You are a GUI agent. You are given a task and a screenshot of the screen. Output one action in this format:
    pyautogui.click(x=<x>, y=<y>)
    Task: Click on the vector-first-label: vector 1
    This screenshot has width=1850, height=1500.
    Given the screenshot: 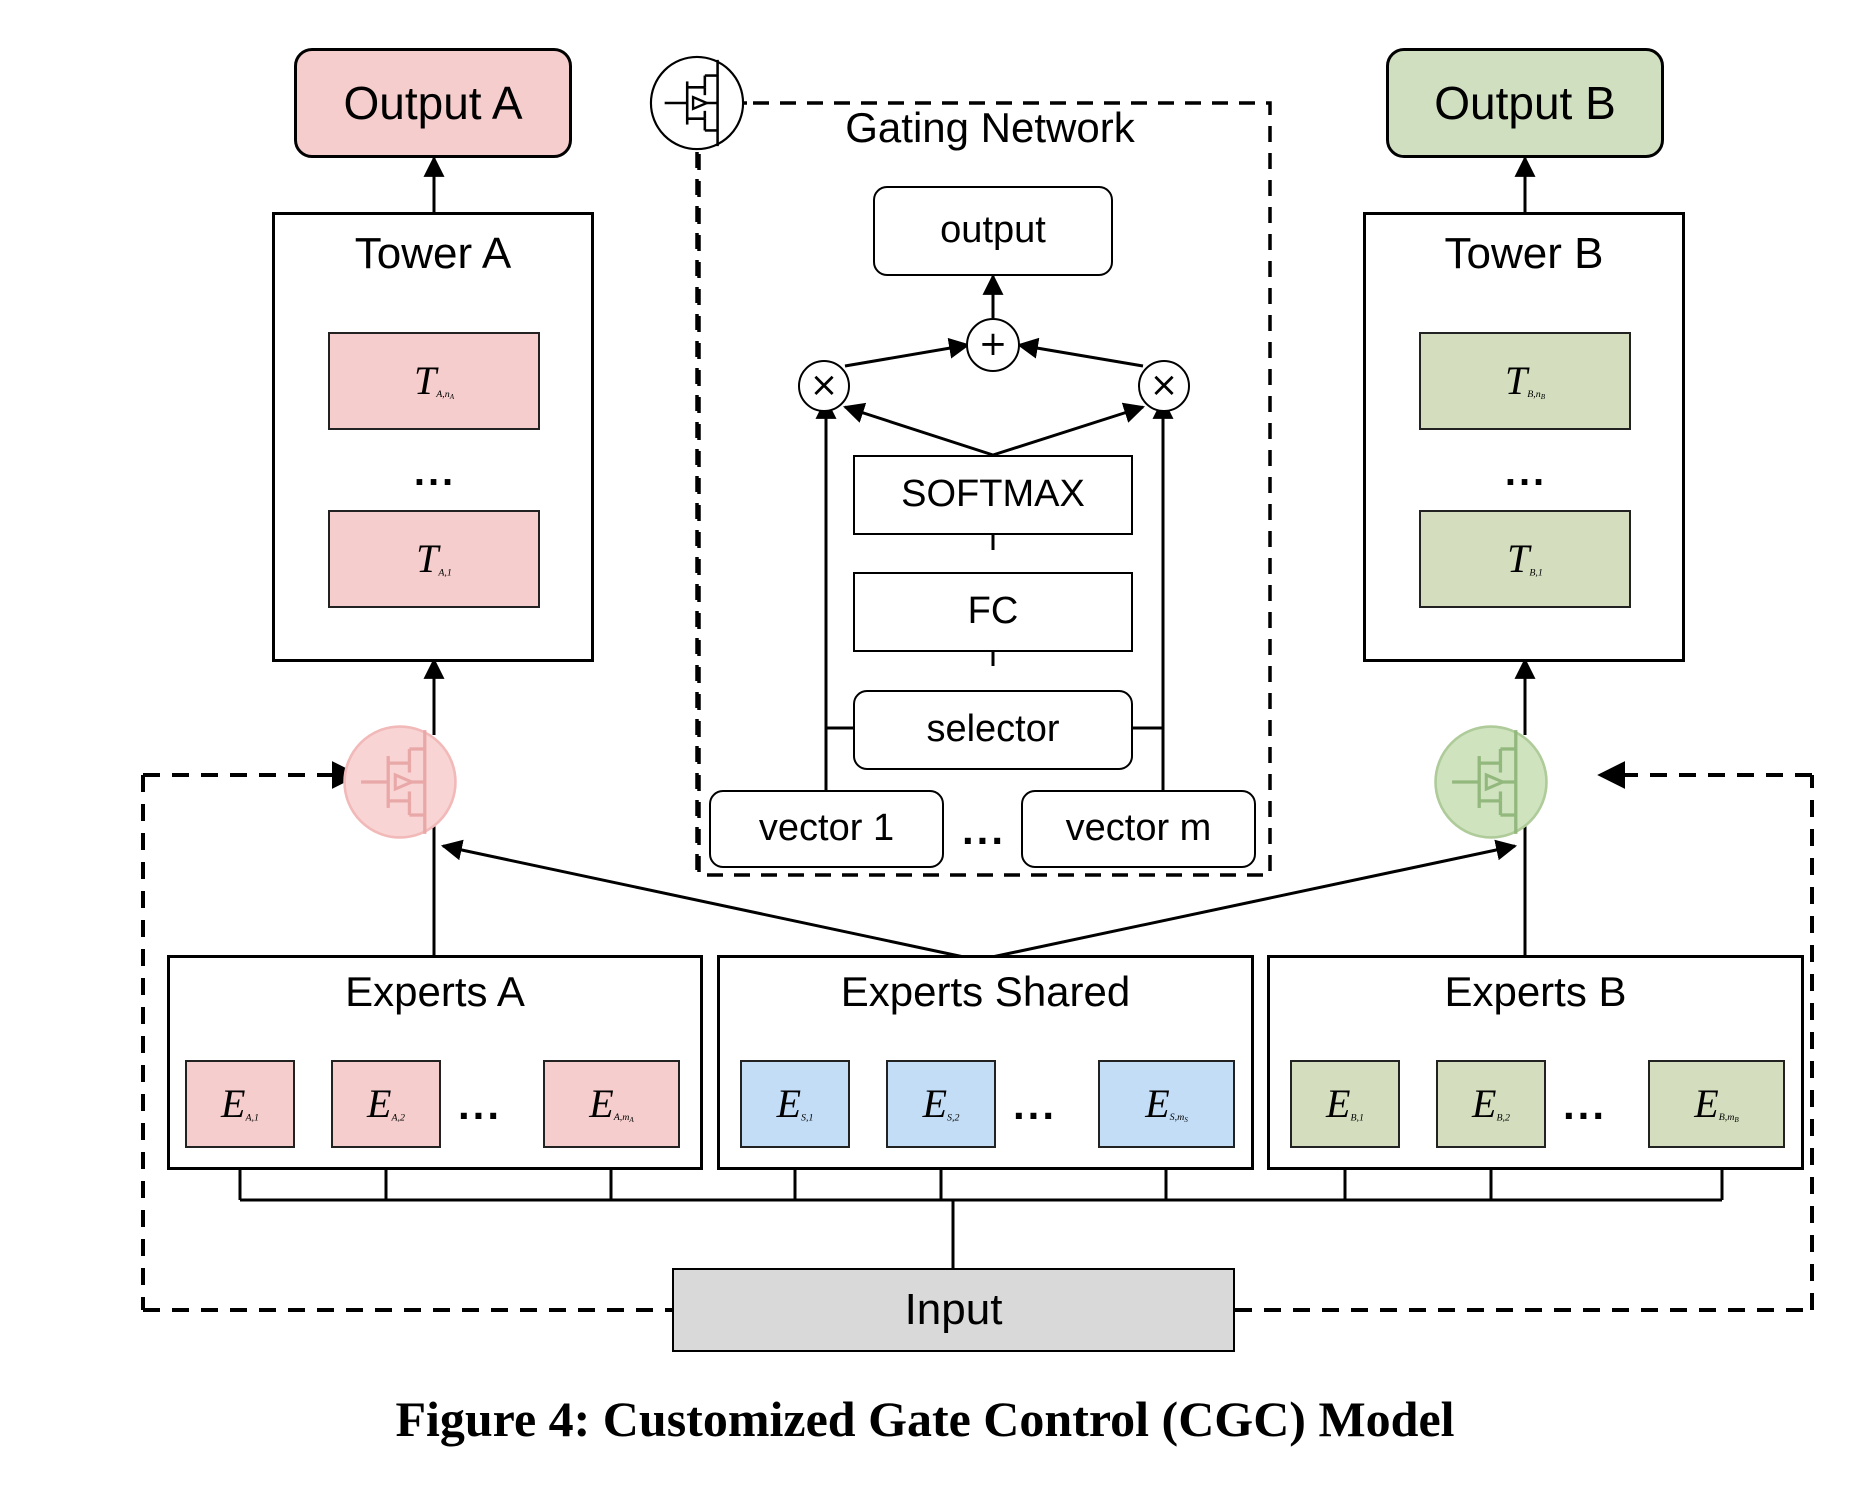 What is the action you would take?
    pyautogui.click(x=826, y=828)
    